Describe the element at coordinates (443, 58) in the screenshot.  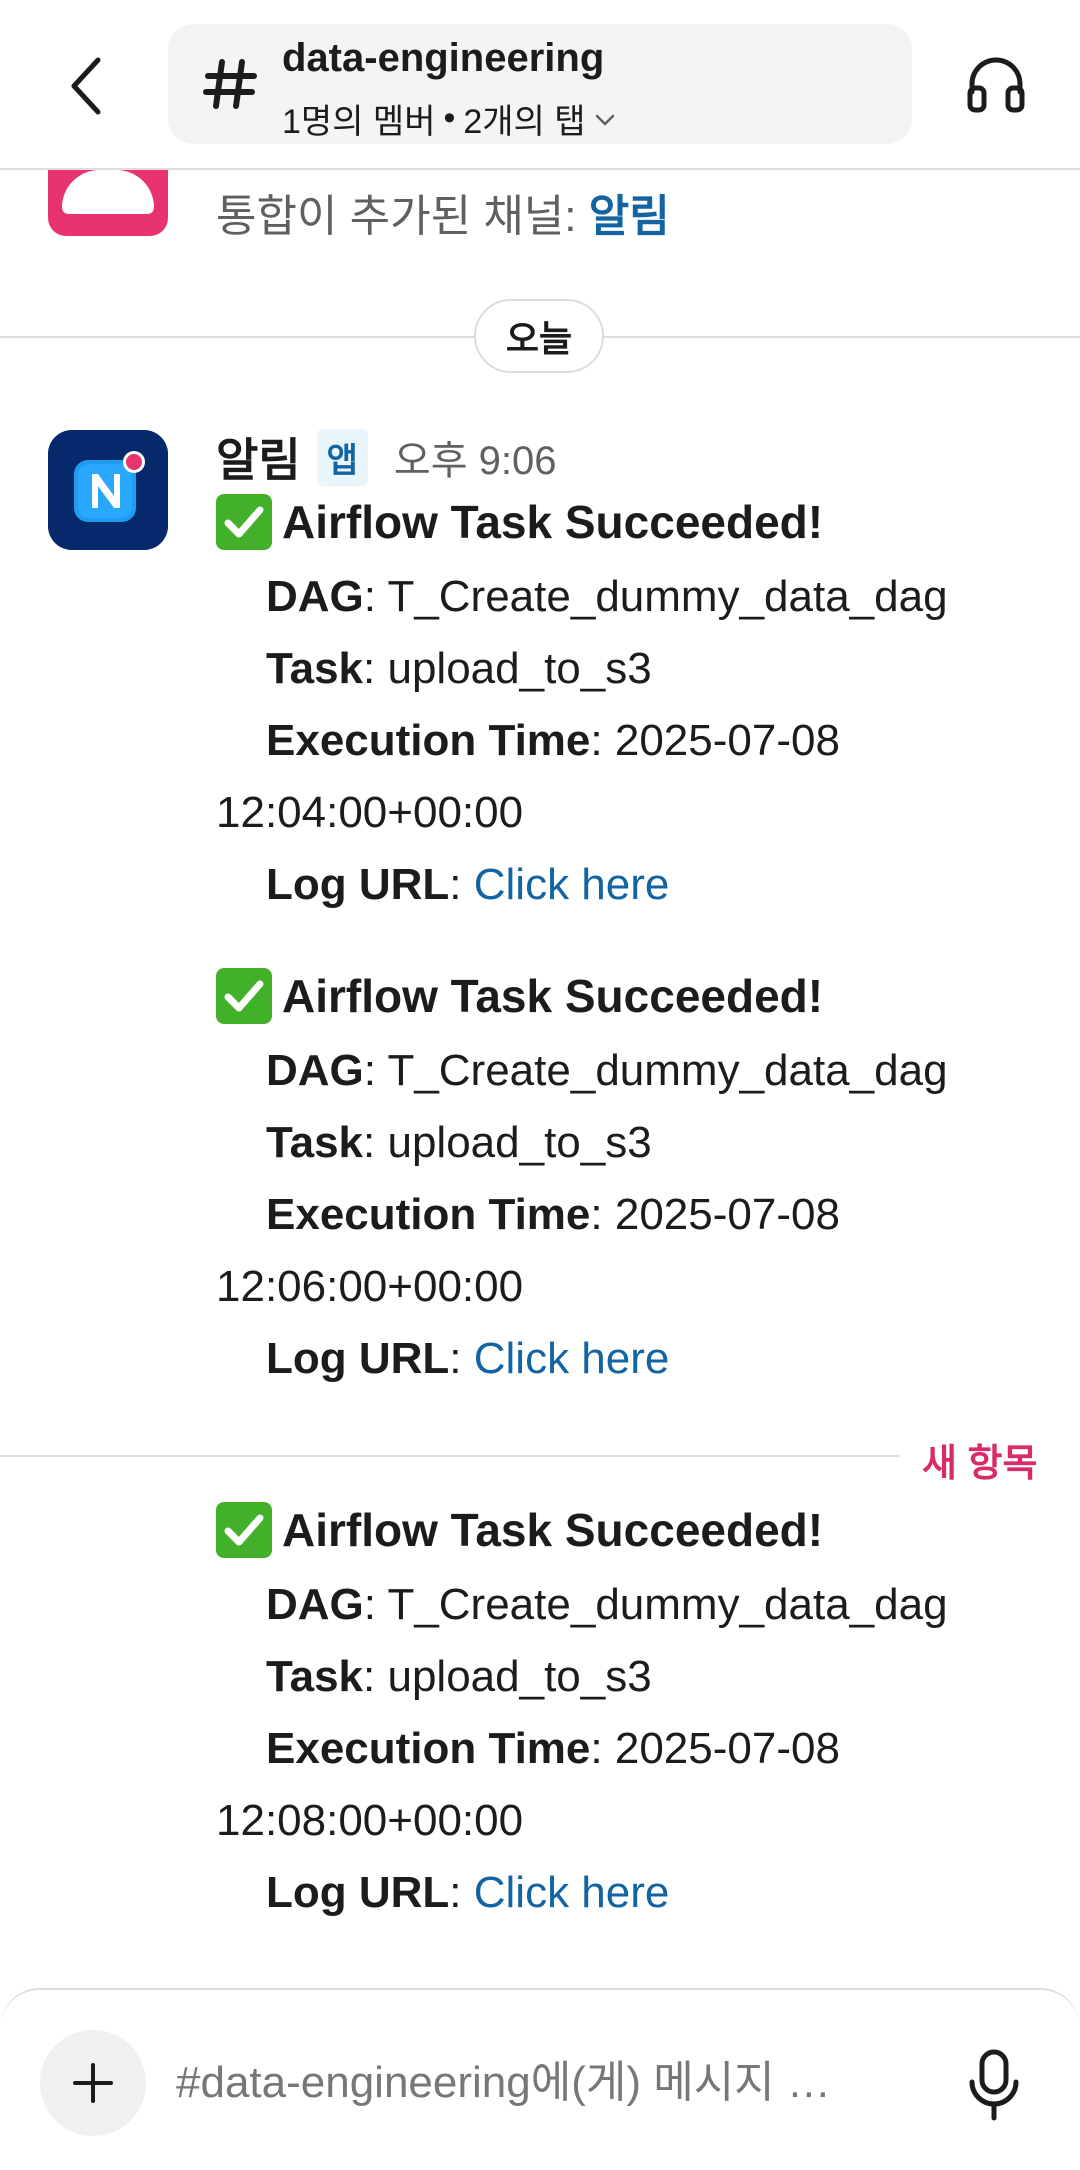
I see `channel-name: data-engineering` at that location.